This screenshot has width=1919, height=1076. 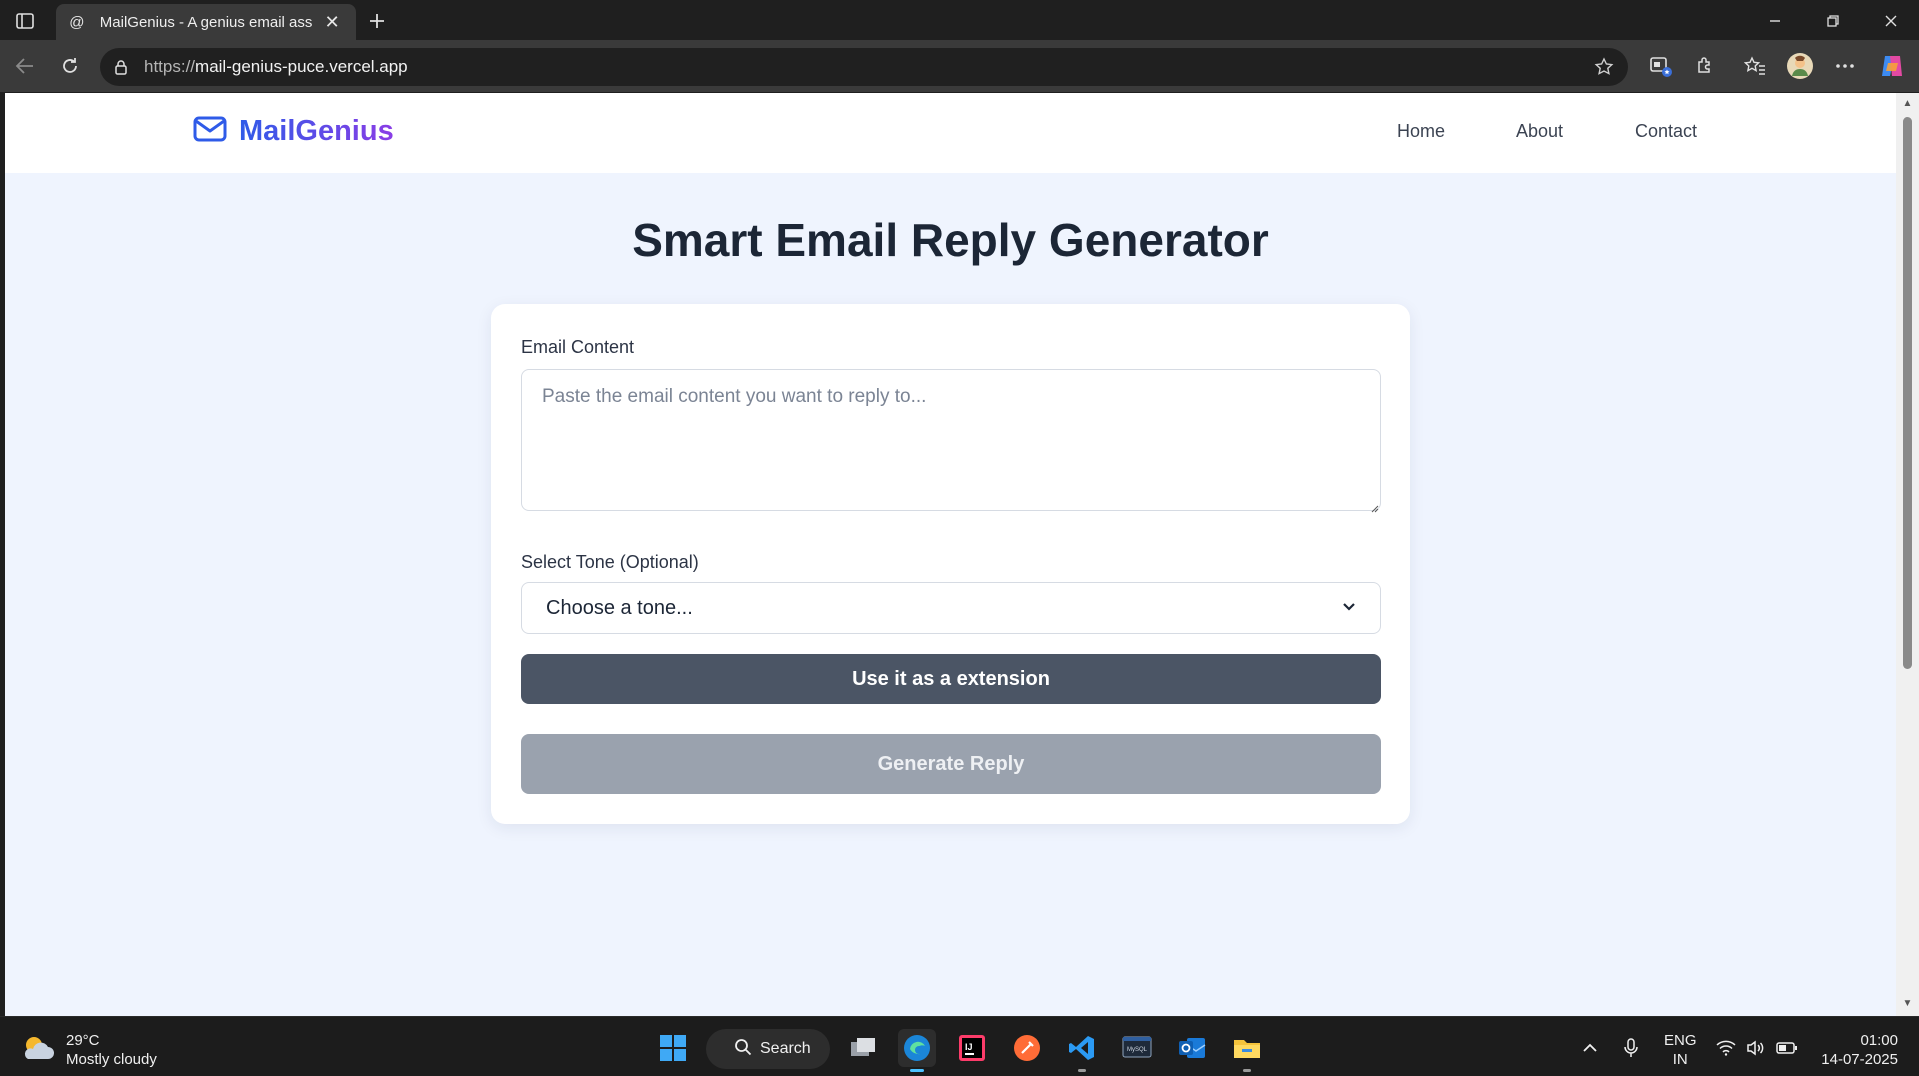 I want to click on active-app-indicator, so click(x=917, y=1070).